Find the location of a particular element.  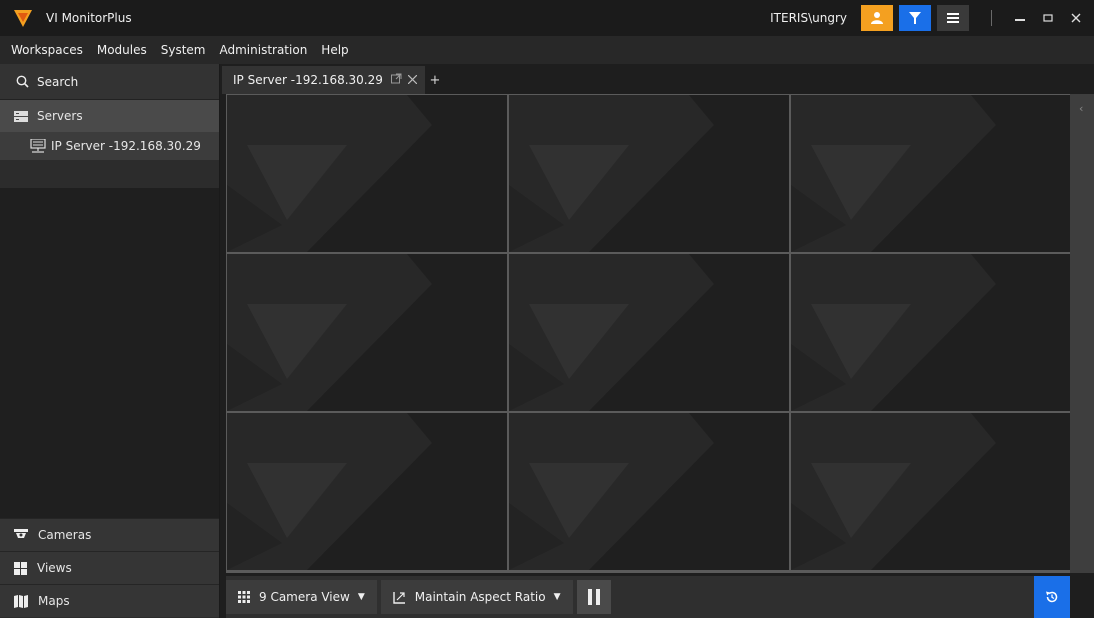

tree-item-label: IP Server -192.168.30.29 is located at coordinates (126, 146).